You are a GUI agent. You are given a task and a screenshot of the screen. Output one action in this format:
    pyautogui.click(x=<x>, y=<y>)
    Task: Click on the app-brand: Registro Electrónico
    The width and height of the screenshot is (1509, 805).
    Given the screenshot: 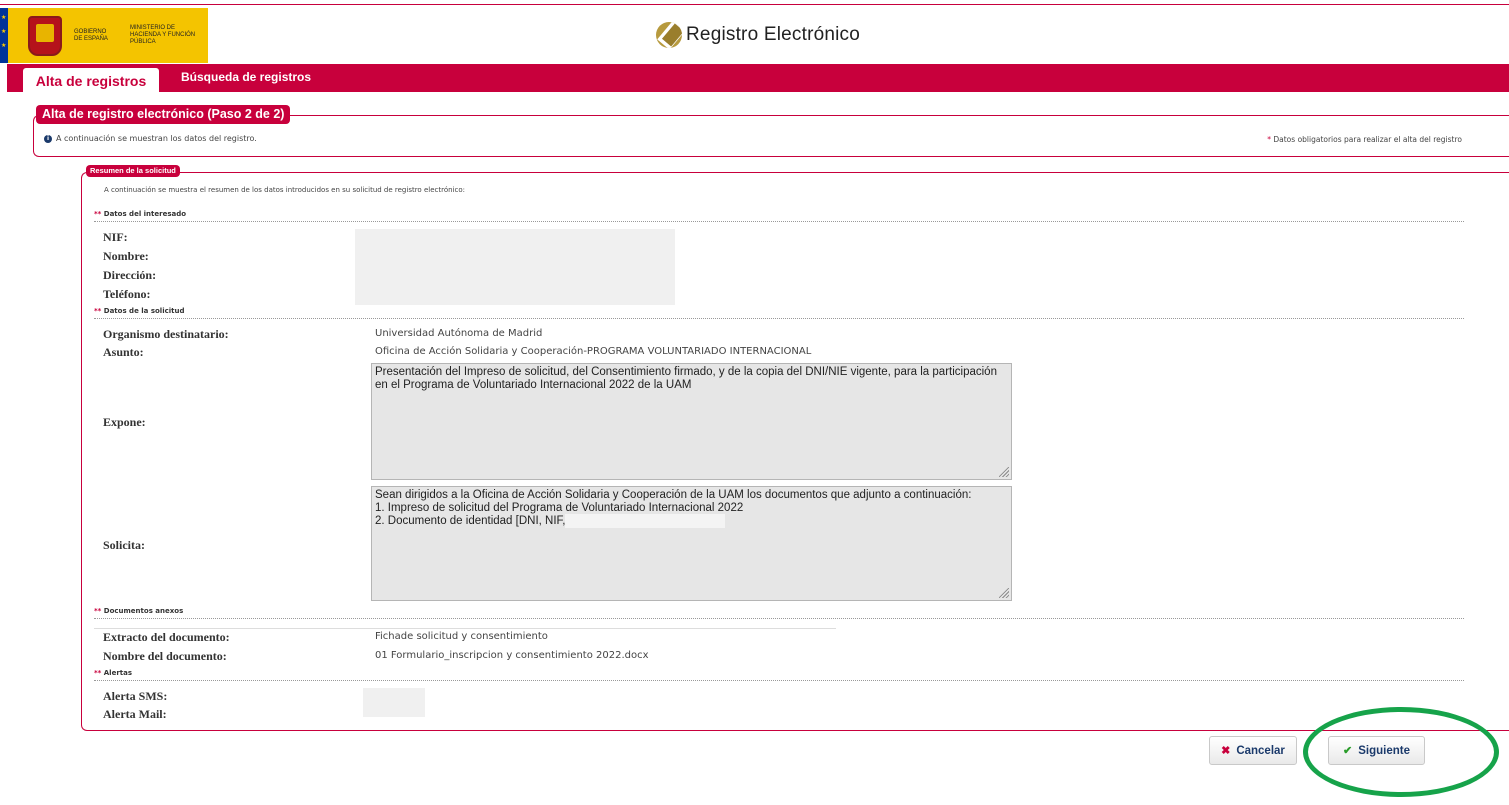 What is the action you would take?
    pyautogui.click(x=758, y=35)
    